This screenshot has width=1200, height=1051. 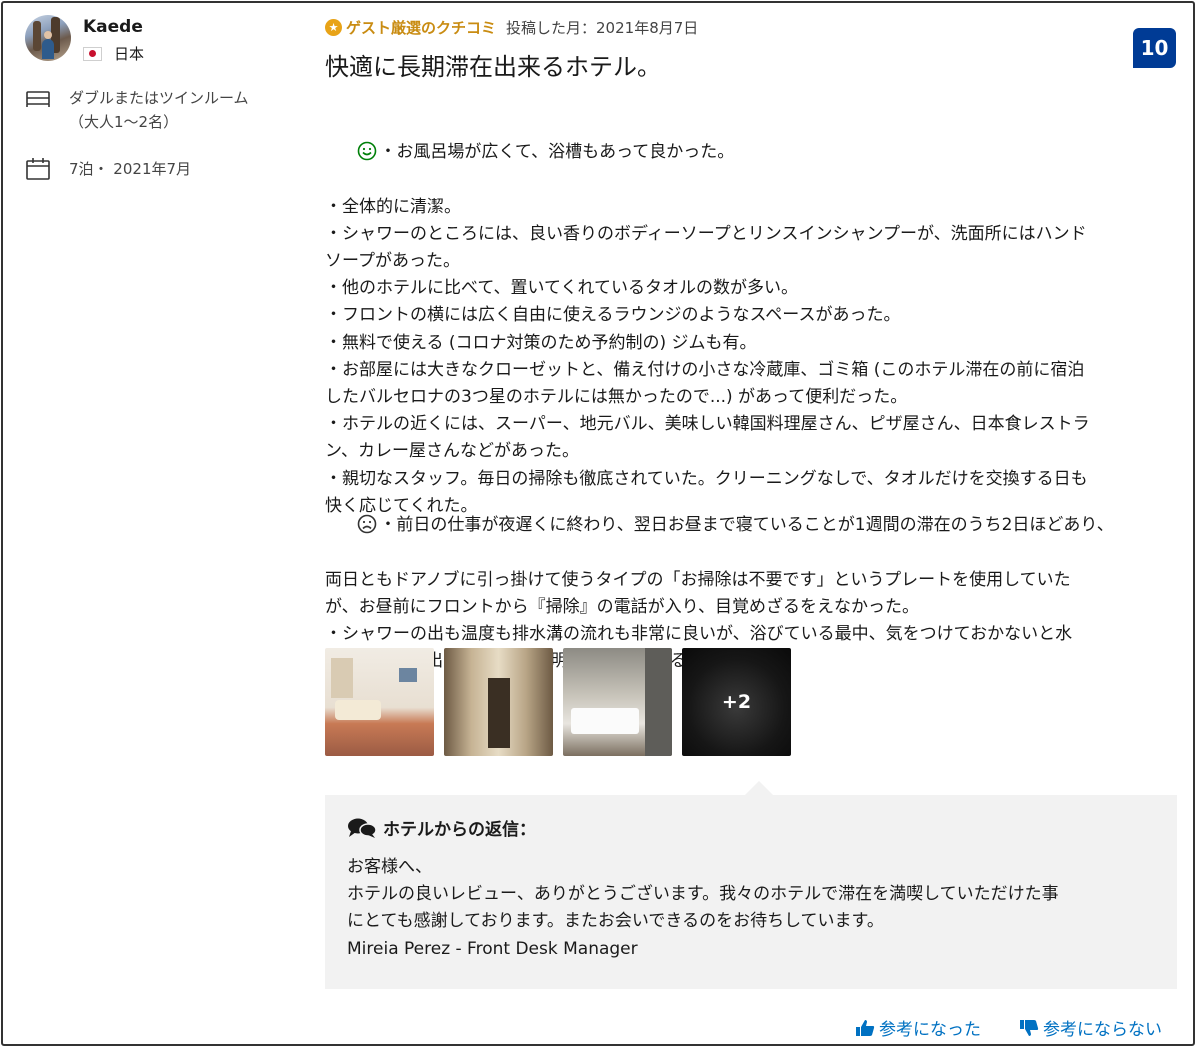 I want to click on review-photos: +2, so click(x=563, y=702).